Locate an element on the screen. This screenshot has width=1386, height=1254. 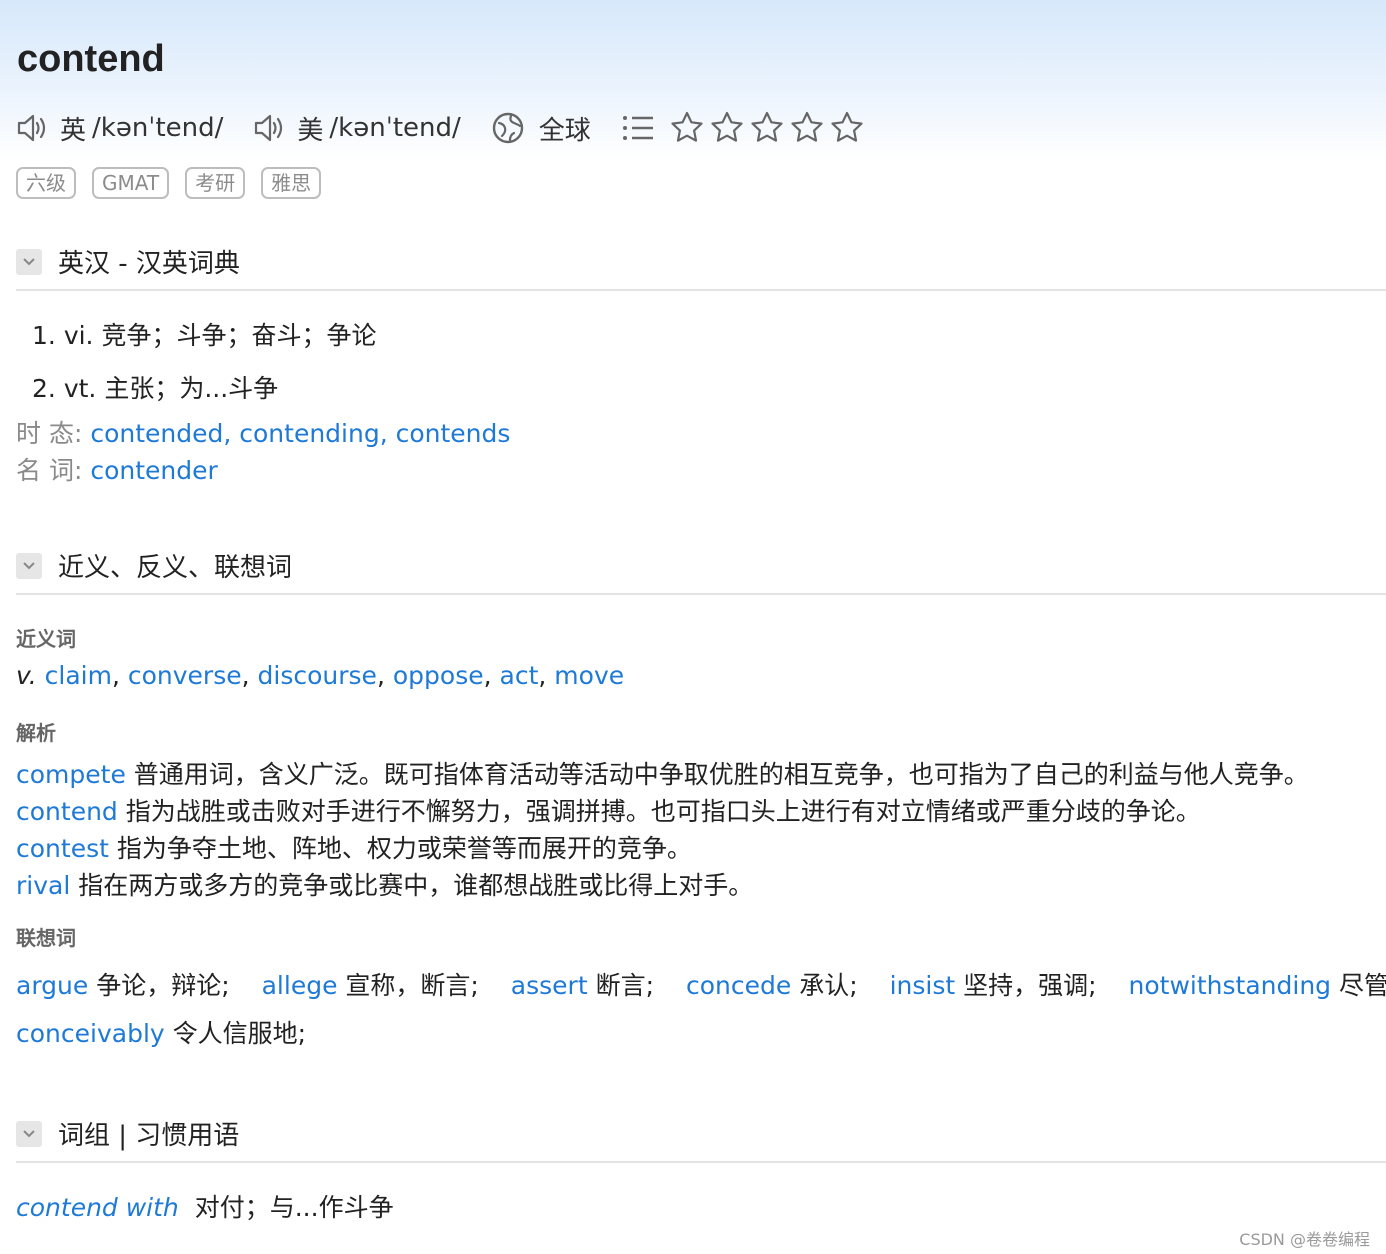
synonym-link: oppose is located at coordinates (438, 675).